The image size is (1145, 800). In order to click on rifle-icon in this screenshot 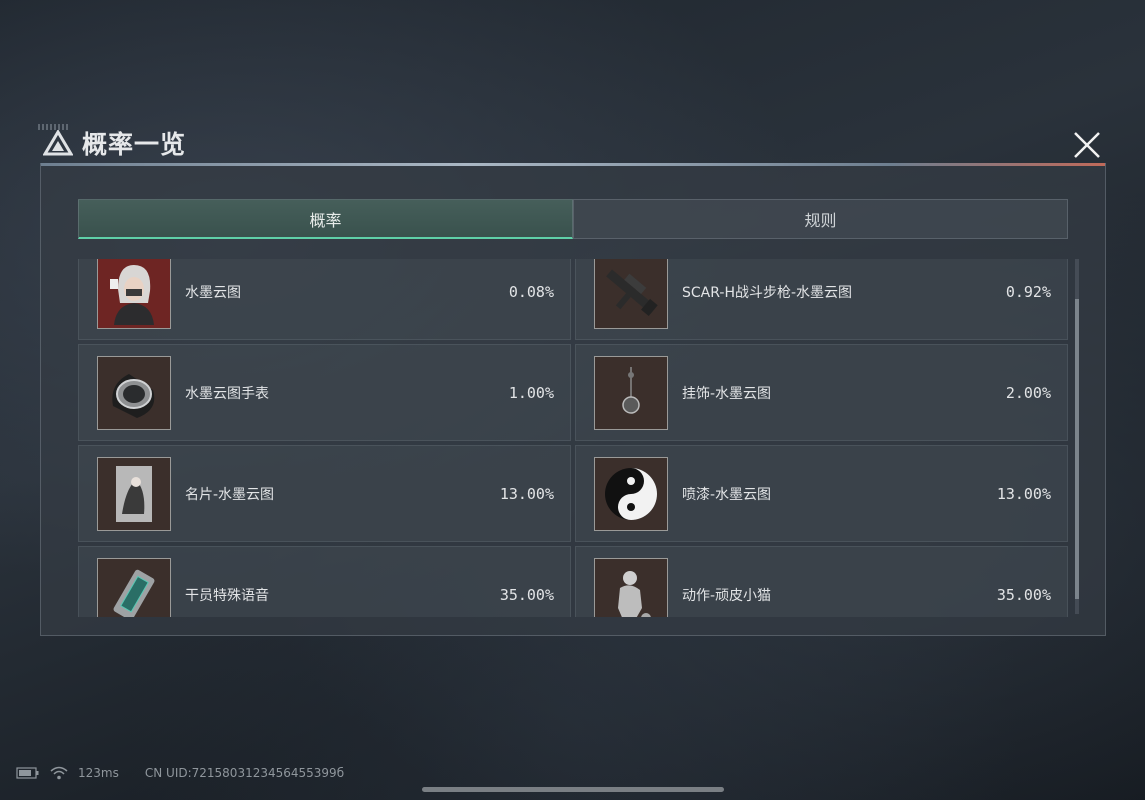, I will do `click(631, 294)`.